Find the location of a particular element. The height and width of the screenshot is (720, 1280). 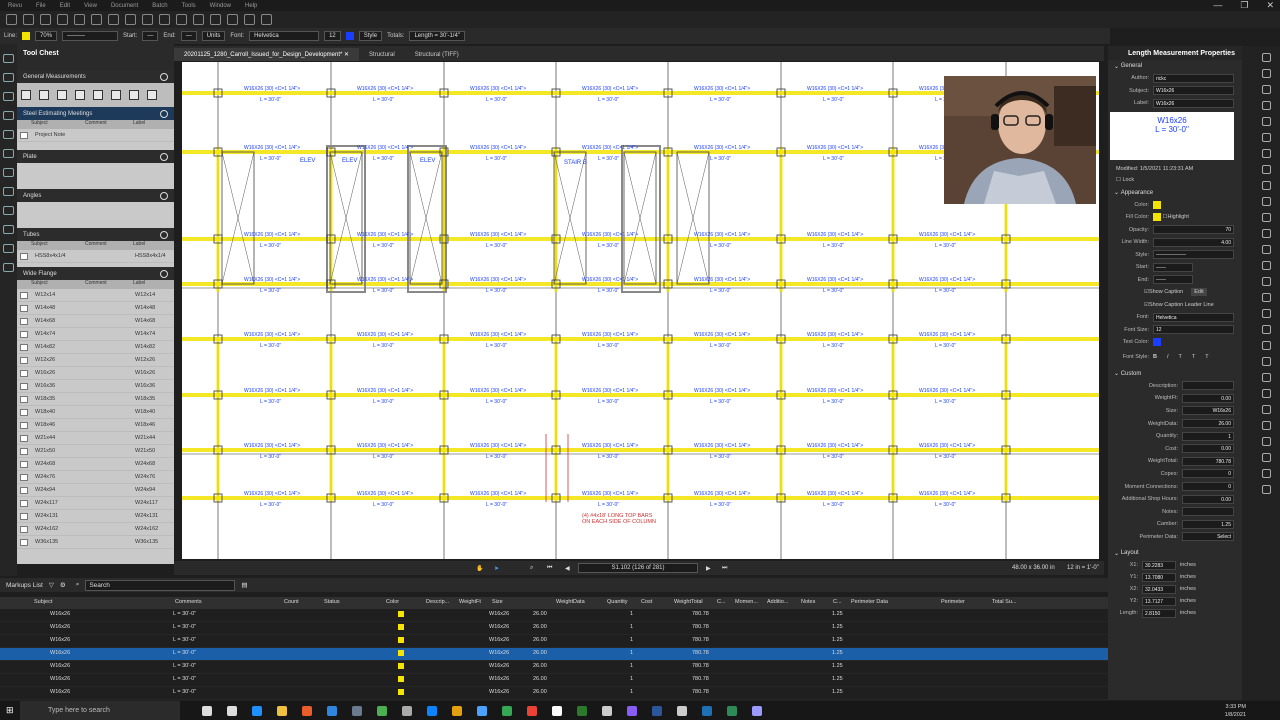

section-general-measurements: General Measurements is located at coordinates (95, 76).